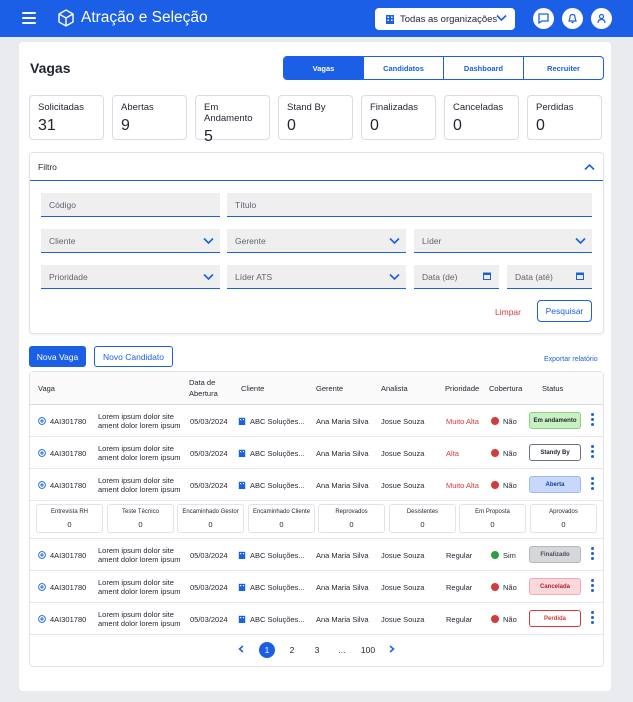  What do you see at coordinates (563, 512) in the screenshot?
I see `pipeline-stage-label: Aprovados` at bounding box center [563, 512].